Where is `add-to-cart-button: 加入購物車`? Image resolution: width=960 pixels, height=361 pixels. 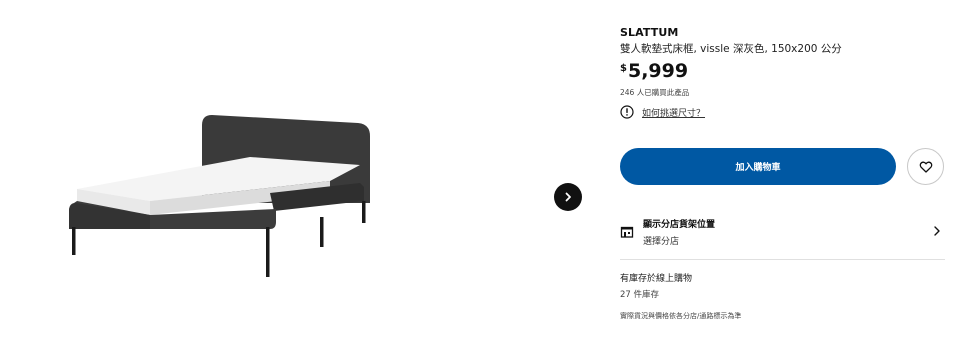
add-to-cart-button: 加入購物車 is located at coordinates (758, 166).